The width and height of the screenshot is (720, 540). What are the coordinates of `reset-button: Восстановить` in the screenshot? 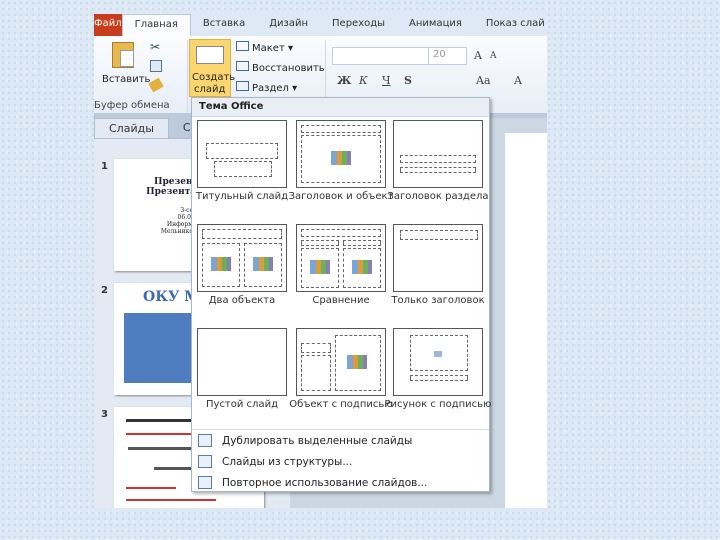 It's located at (280, 67).